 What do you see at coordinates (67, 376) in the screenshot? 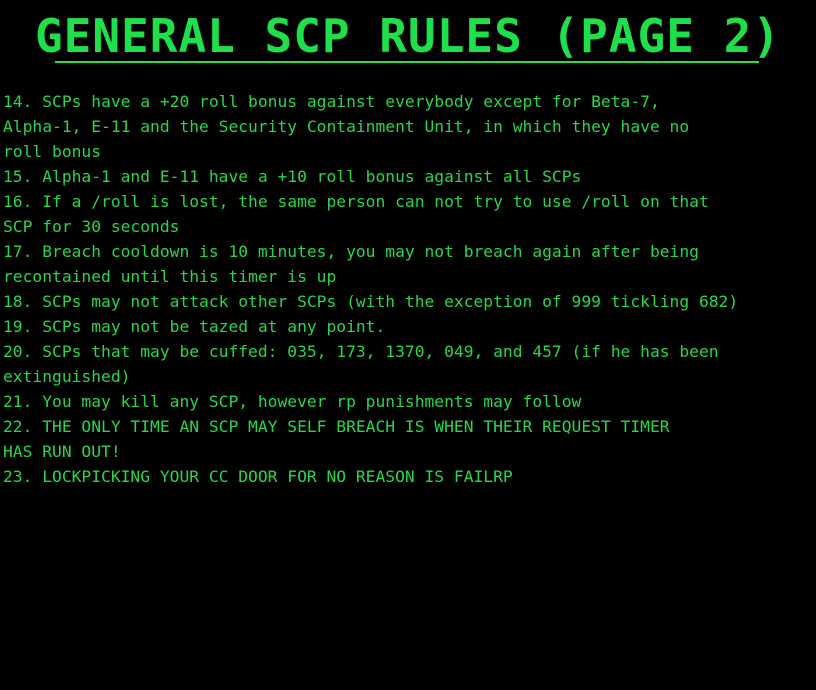
I see `rule-line: extinguished)` at bounding box center [67, 376].